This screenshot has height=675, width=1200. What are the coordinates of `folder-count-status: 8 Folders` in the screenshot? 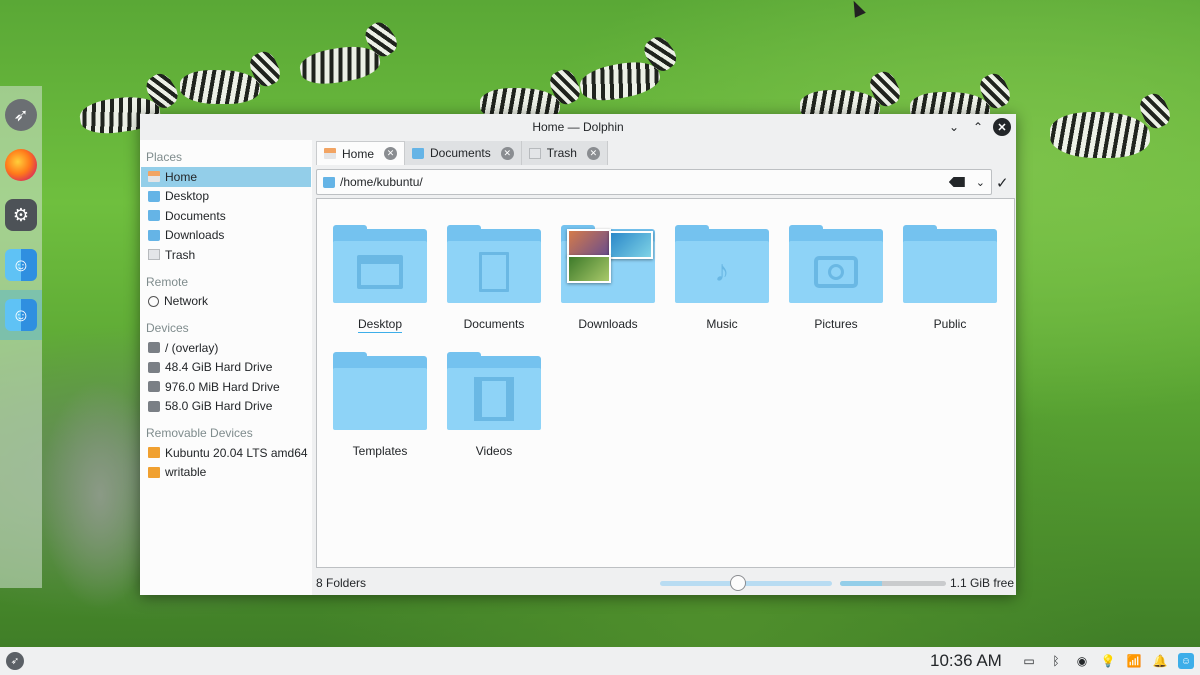 It's located at (341, 583).